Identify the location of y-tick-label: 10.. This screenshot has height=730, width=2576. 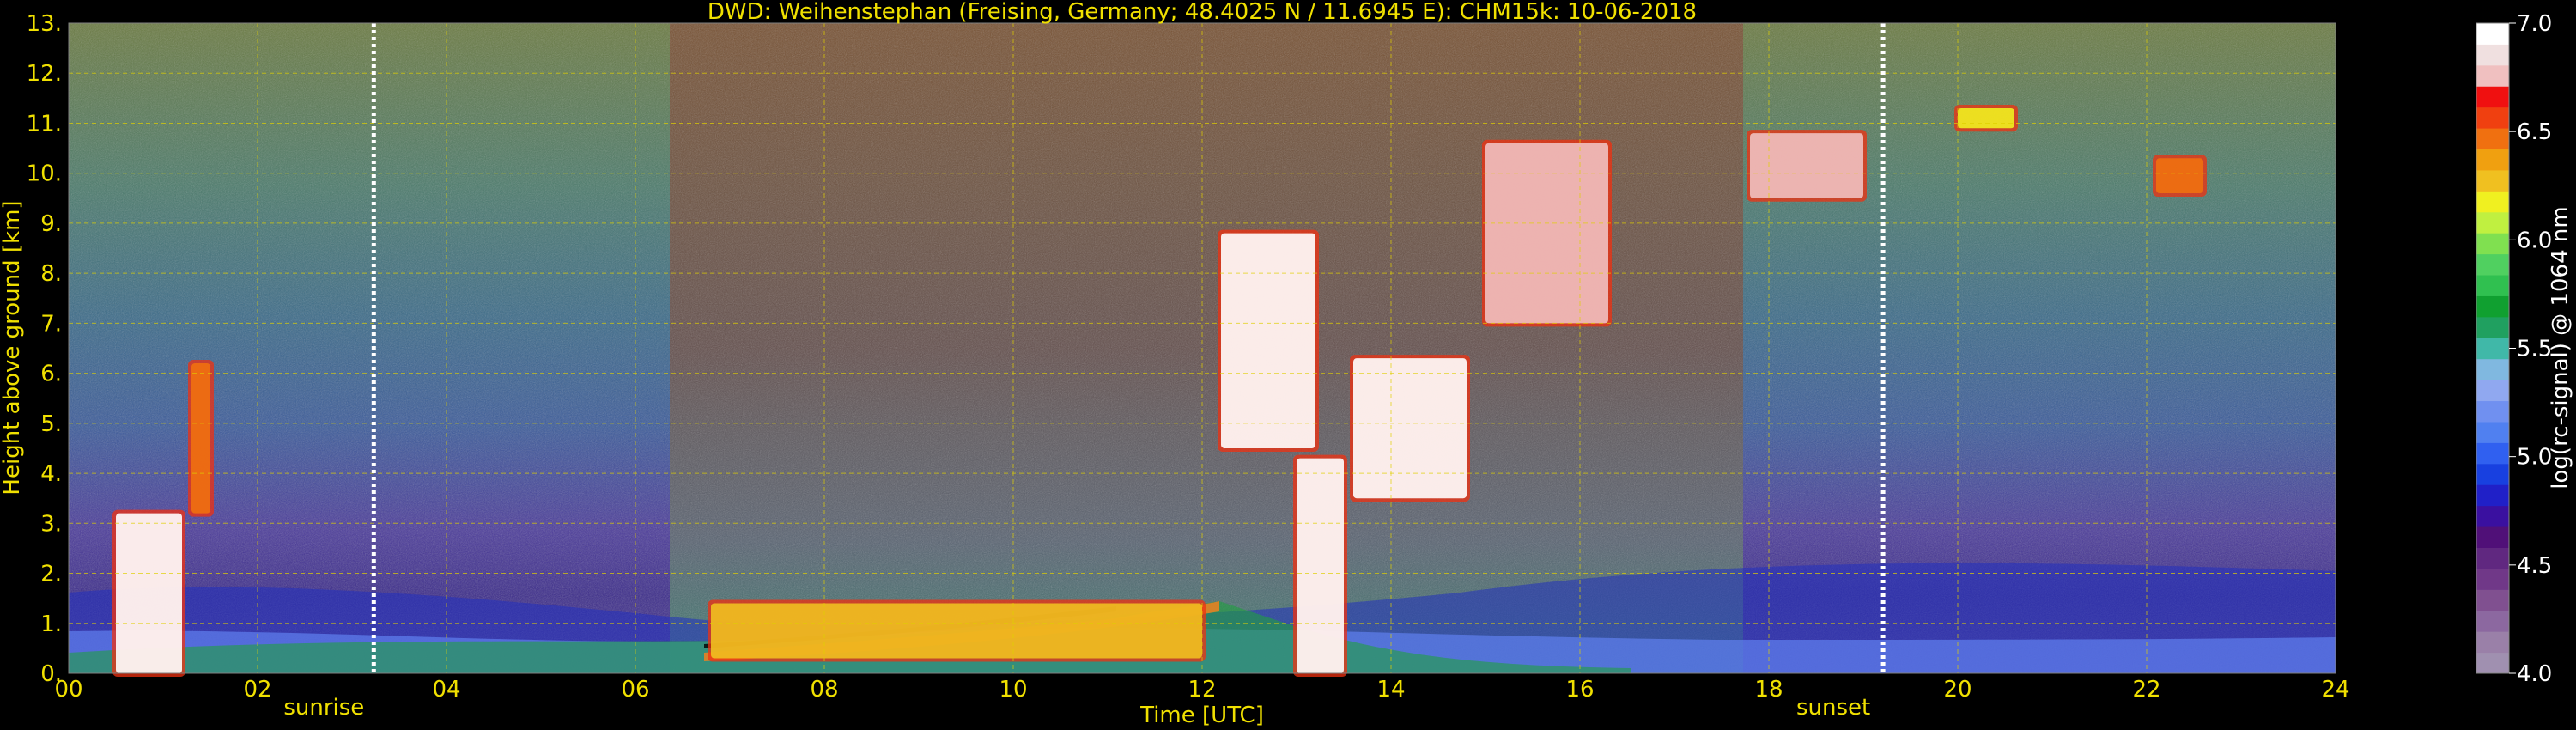
(44, 174).